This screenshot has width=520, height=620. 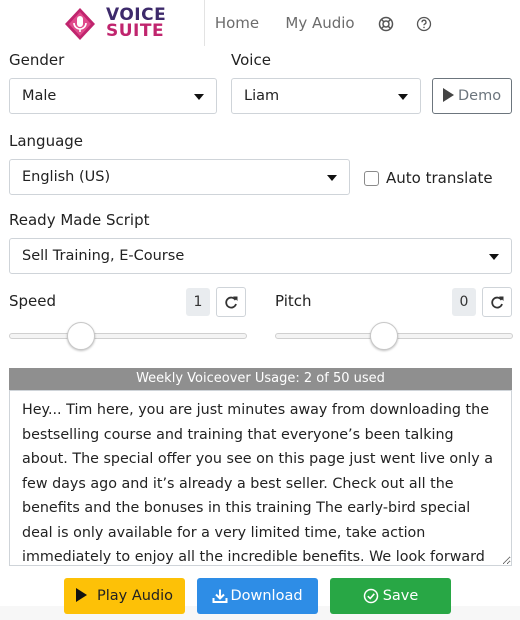 I want to click on script-label: Ready Made Script, so click(x=79, y=220).